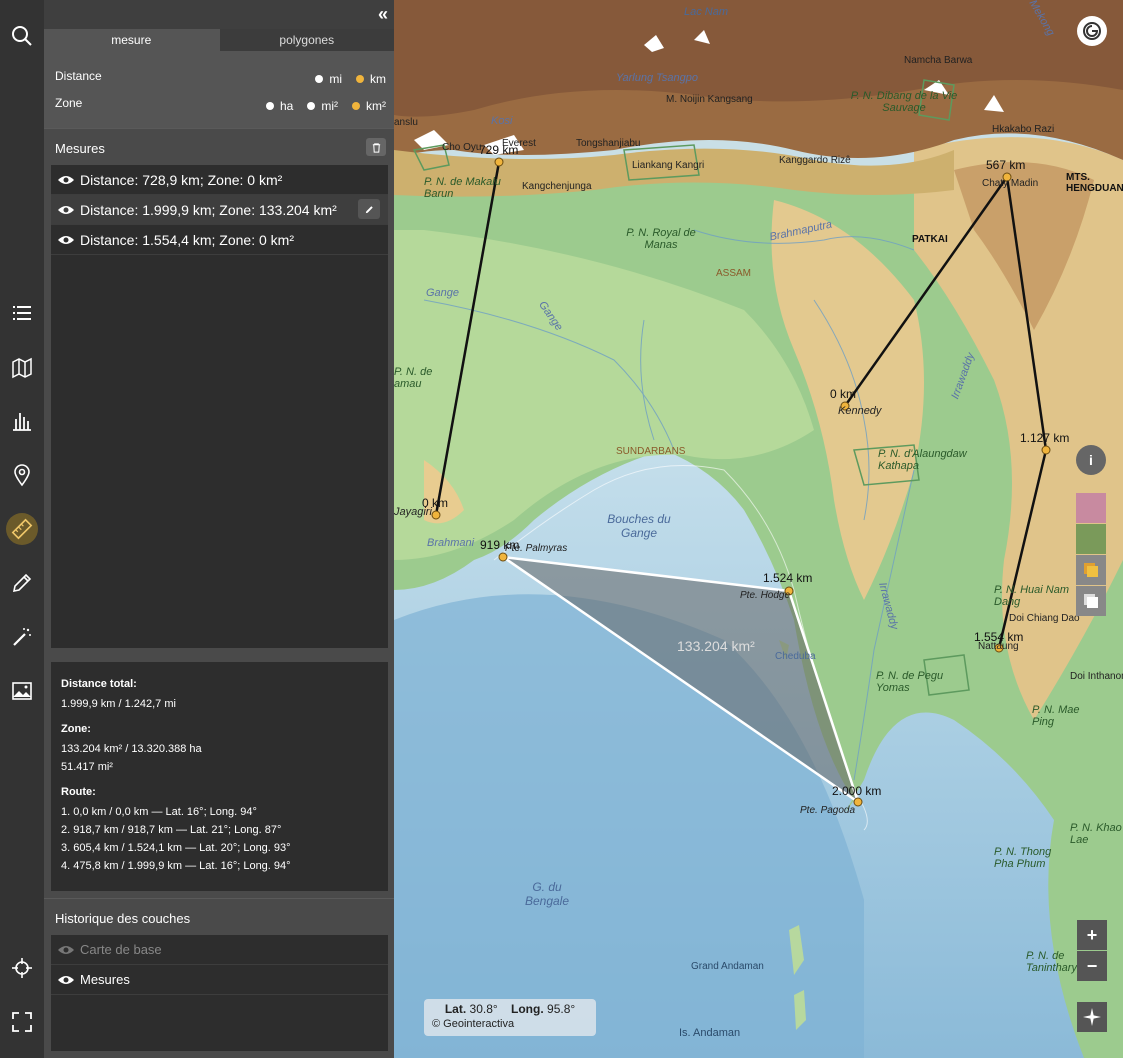 Image resolution: width=1123 pixels, height=1058 pixels. What do you see at coordinates (1091, 508) in the screenshot?
I see `layer-swatch-button` at bounding box center [1091, 508].